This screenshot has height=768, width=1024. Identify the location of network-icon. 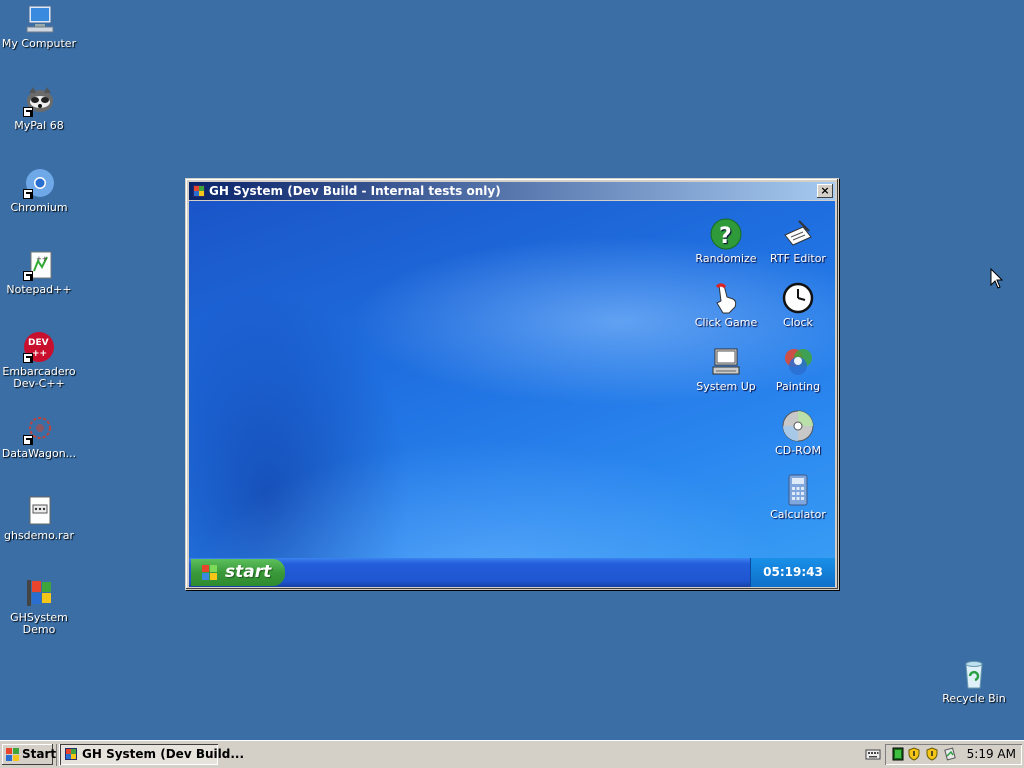
(898, 754).